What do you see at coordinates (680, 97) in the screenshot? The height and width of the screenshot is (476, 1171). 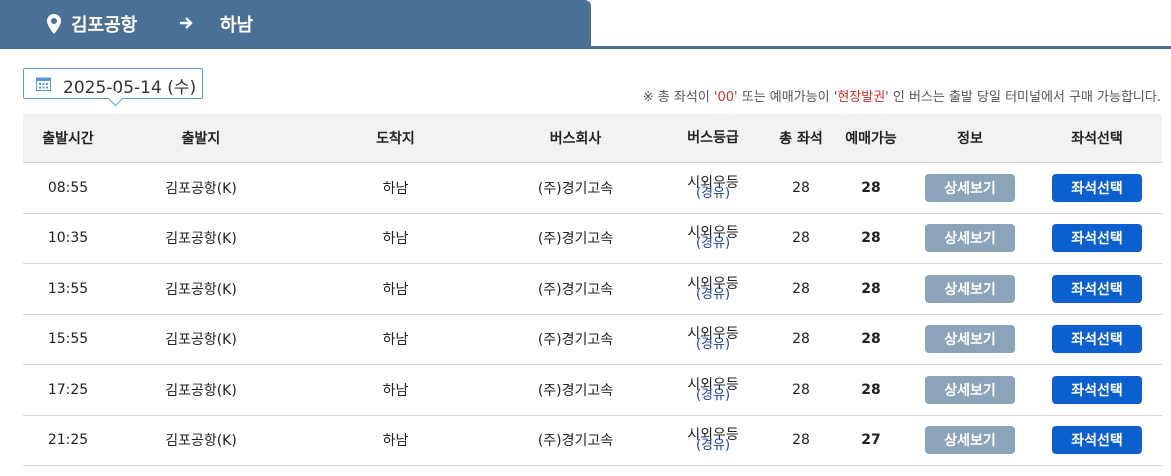 I see `notice-prefix: ※ 총 좌석이 '` at bounding box center [680, 97].